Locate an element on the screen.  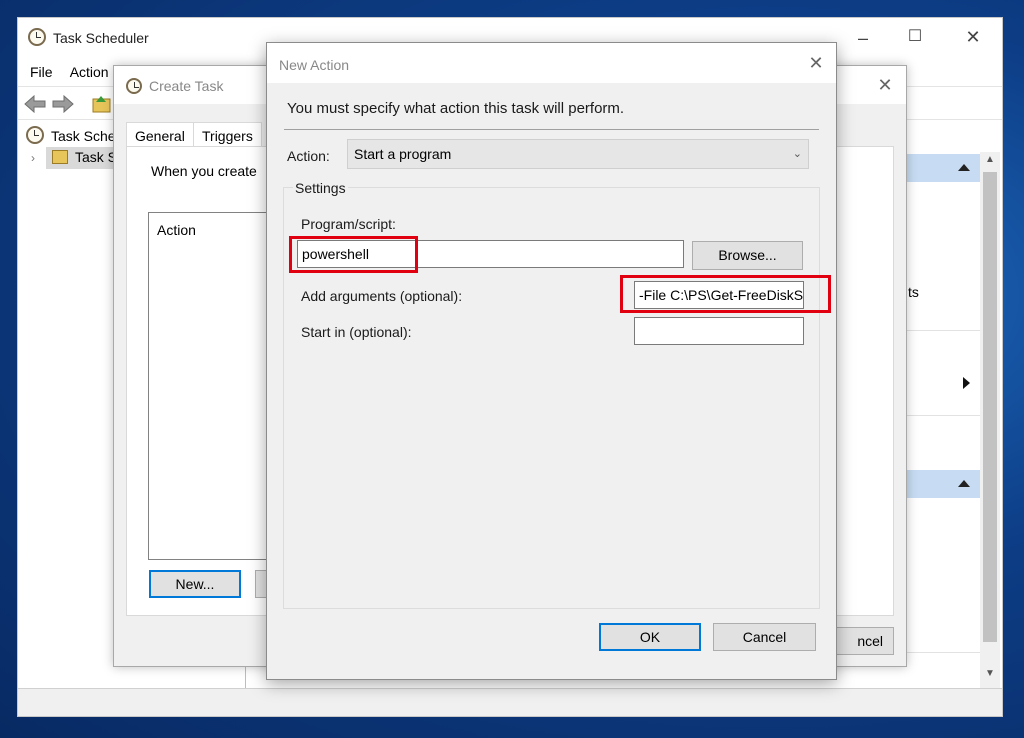
start-in-label: Start in (optional): is located at coordinates (356, 332).